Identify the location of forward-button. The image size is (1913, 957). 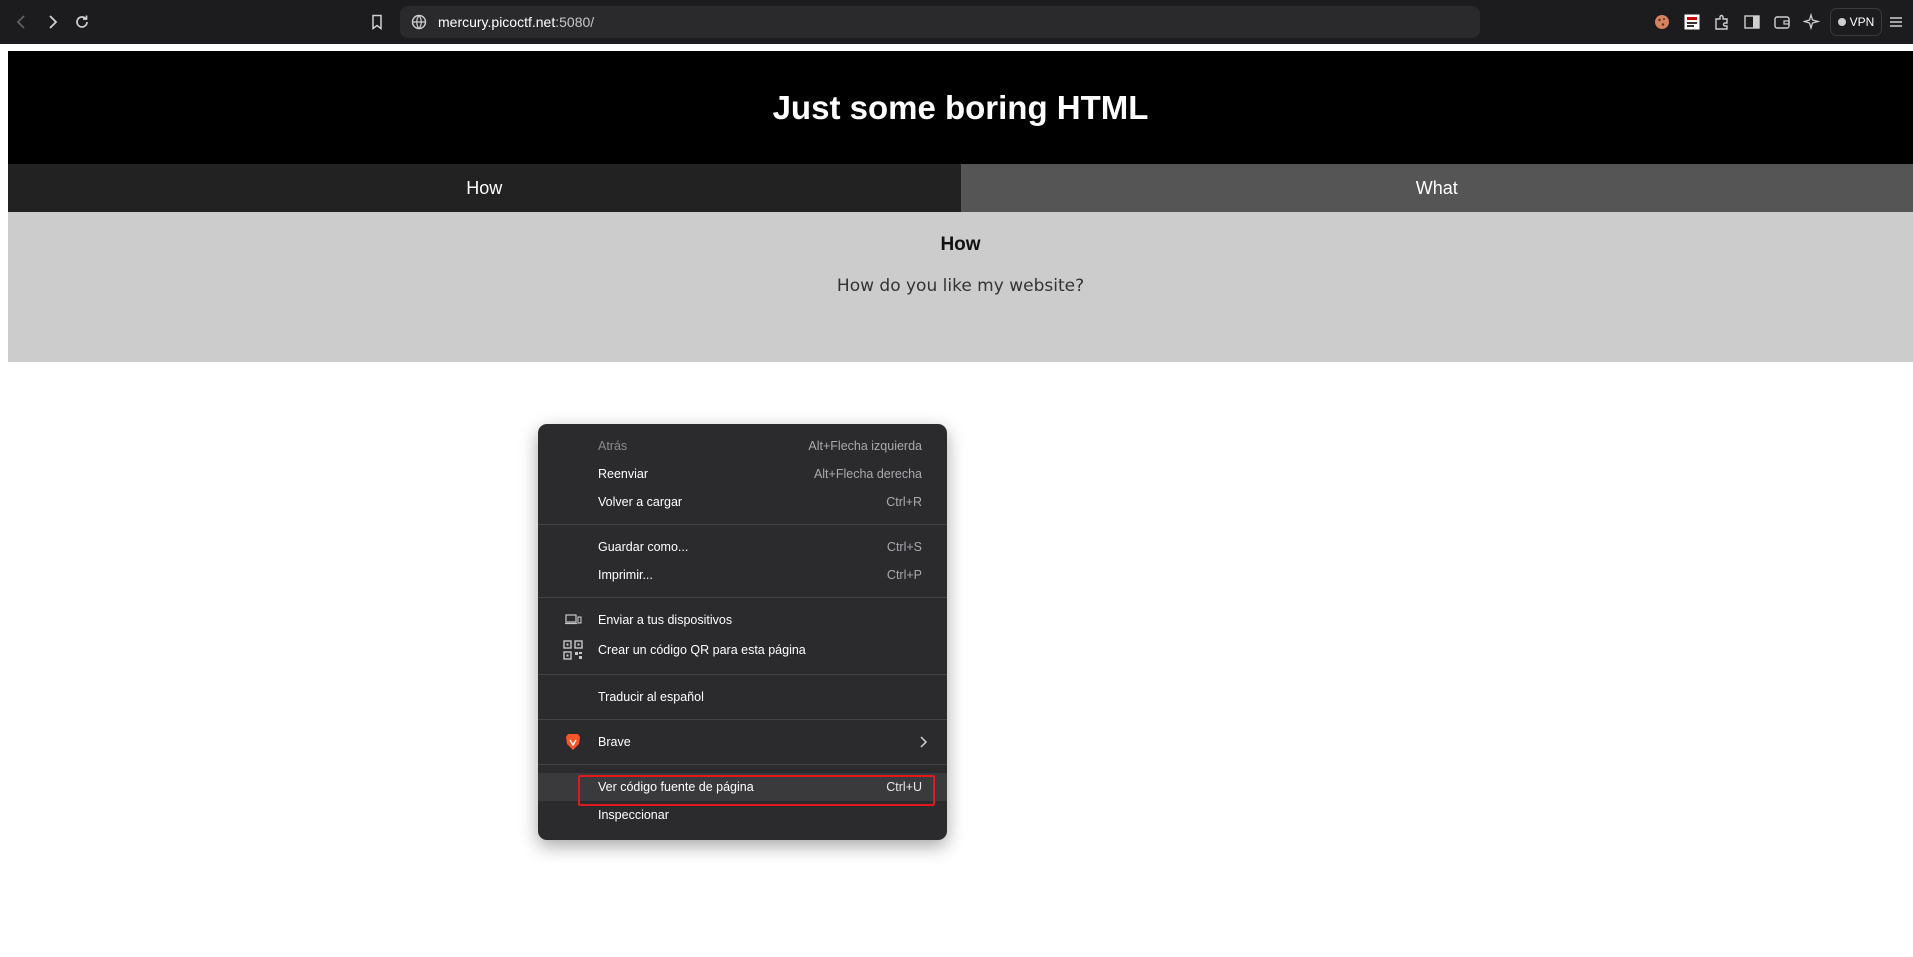
(52, 22).